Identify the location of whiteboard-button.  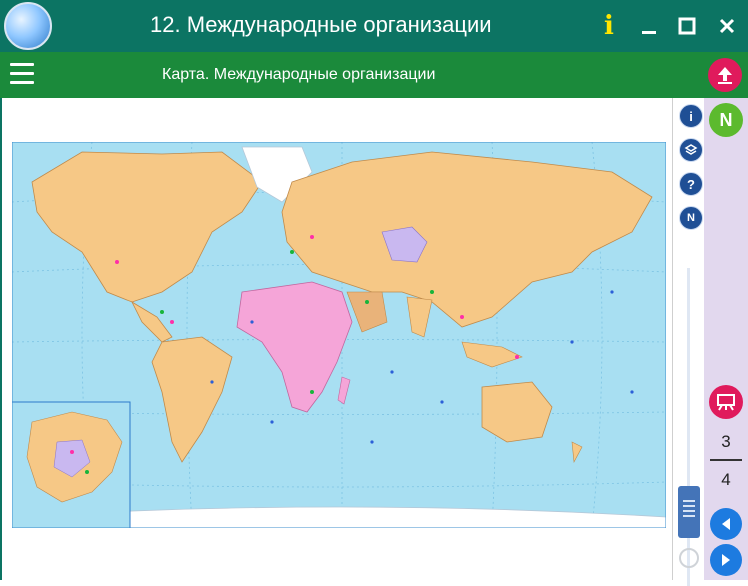
(726, 402).